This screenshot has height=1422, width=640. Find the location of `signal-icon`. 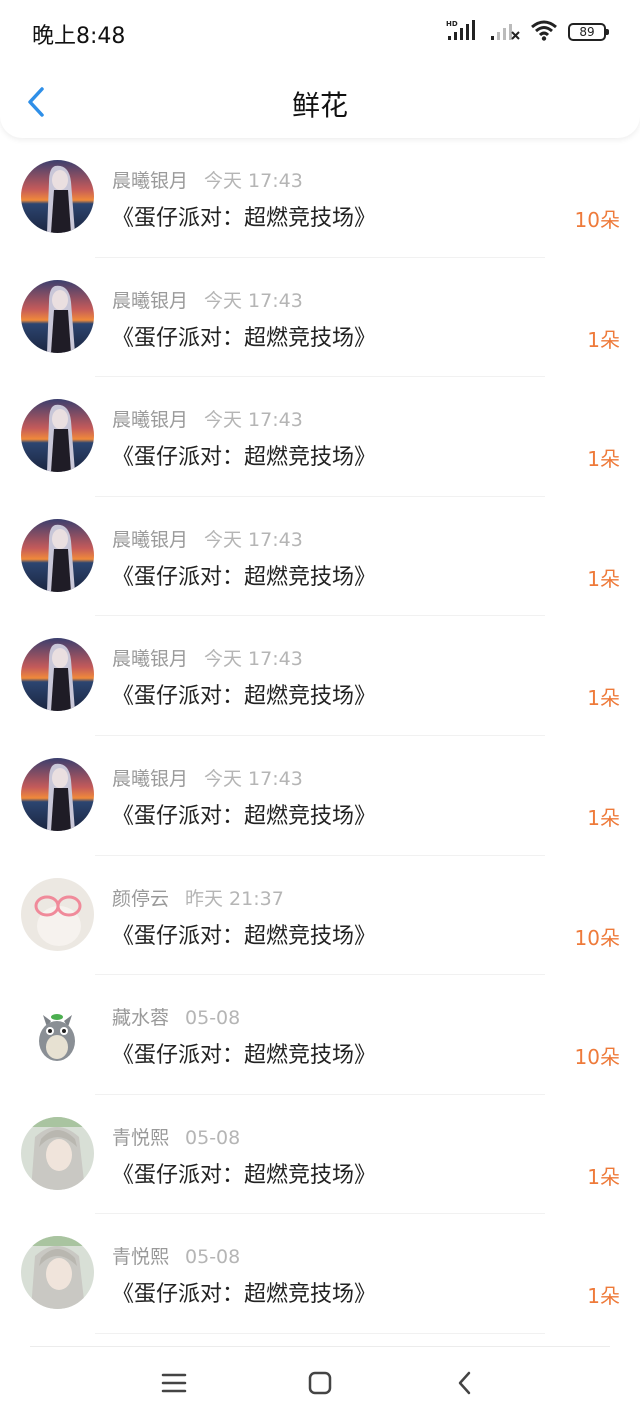

signal-icon is located at coordinates (505, 32).